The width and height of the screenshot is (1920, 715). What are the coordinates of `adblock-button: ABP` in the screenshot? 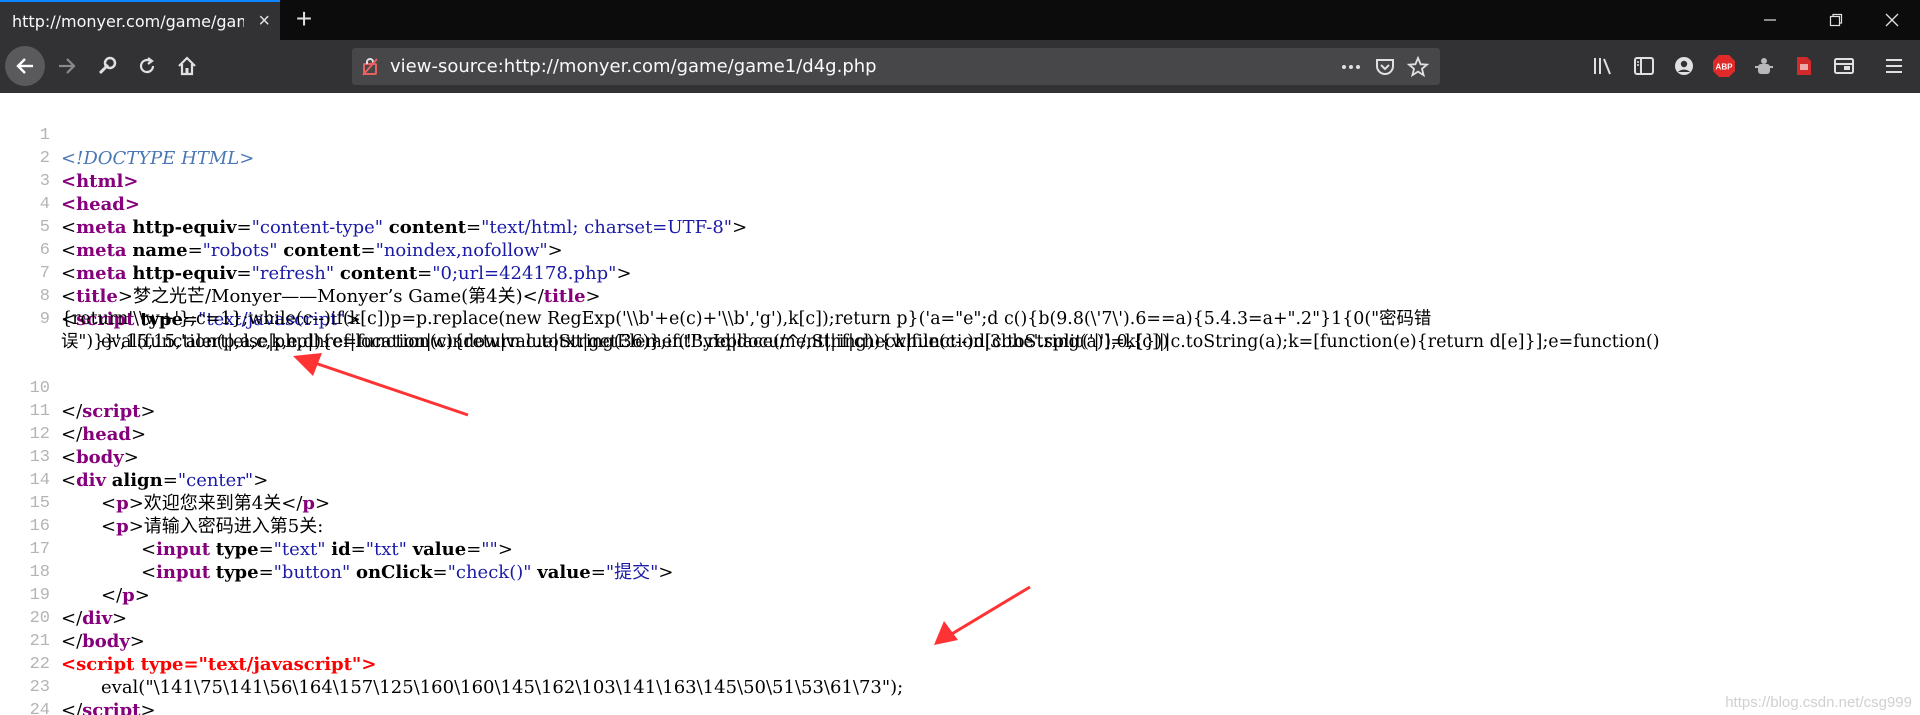 It's located at (1724, 66).